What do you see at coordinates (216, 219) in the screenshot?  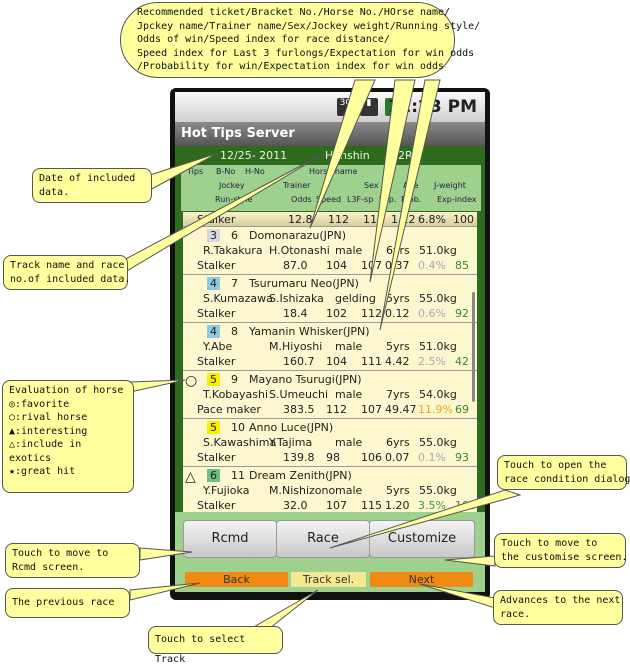 I see `run-style: Stalker` at bounding box center [216, 219].